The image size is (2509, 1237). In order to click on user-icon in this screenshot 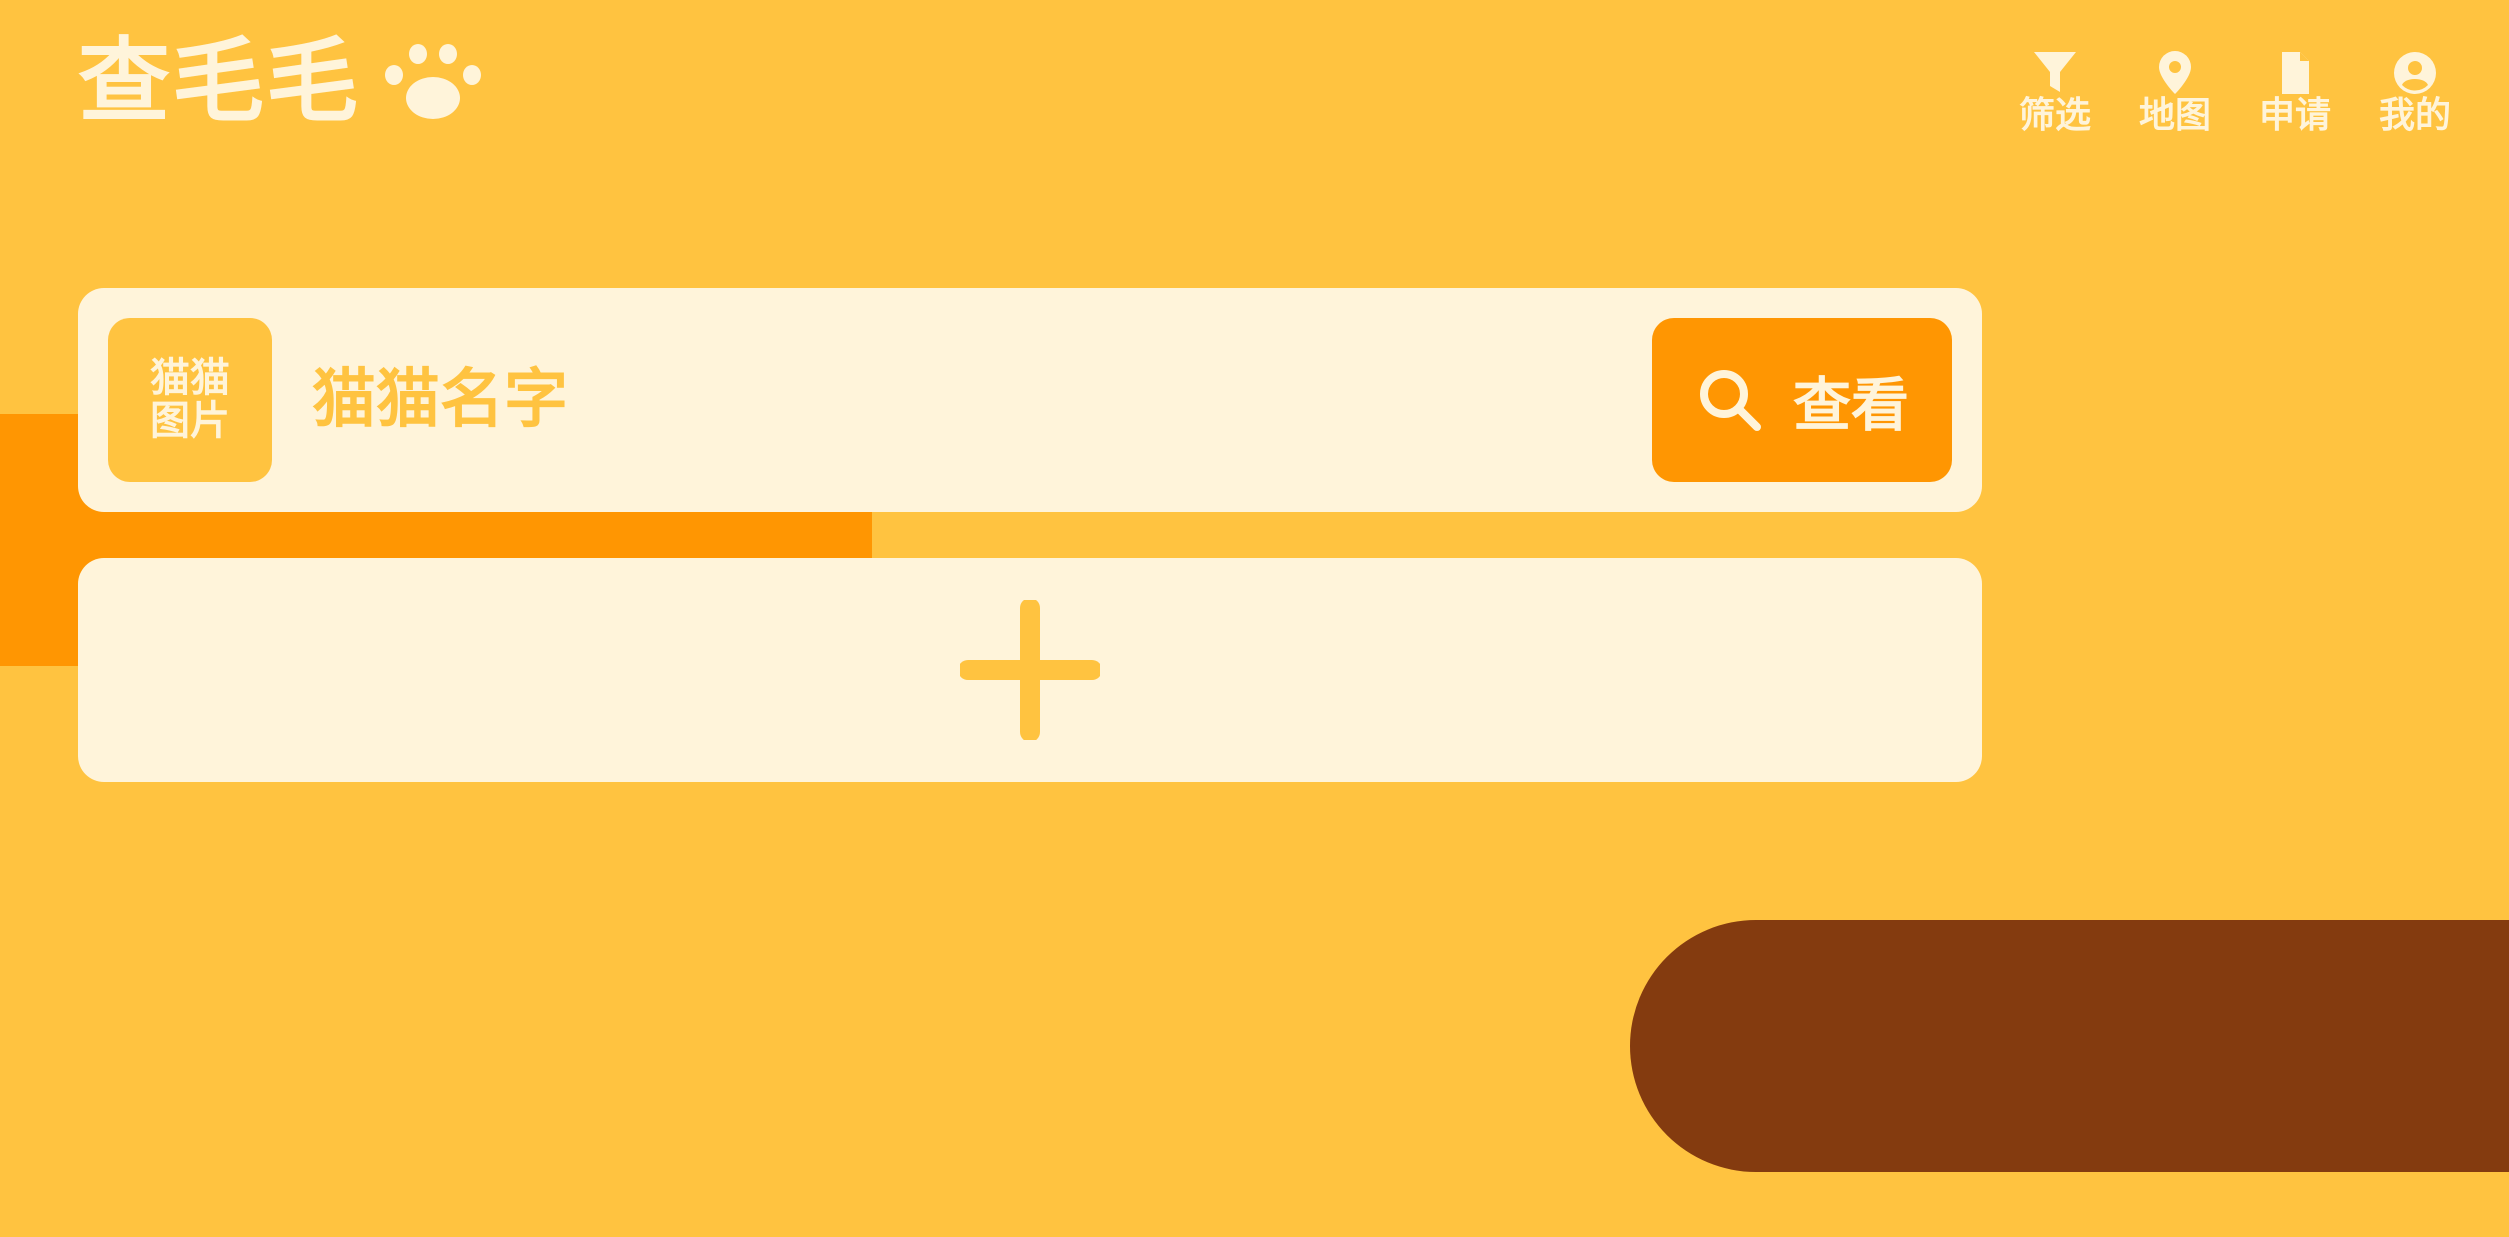, I will do `click(2415, 73)`.